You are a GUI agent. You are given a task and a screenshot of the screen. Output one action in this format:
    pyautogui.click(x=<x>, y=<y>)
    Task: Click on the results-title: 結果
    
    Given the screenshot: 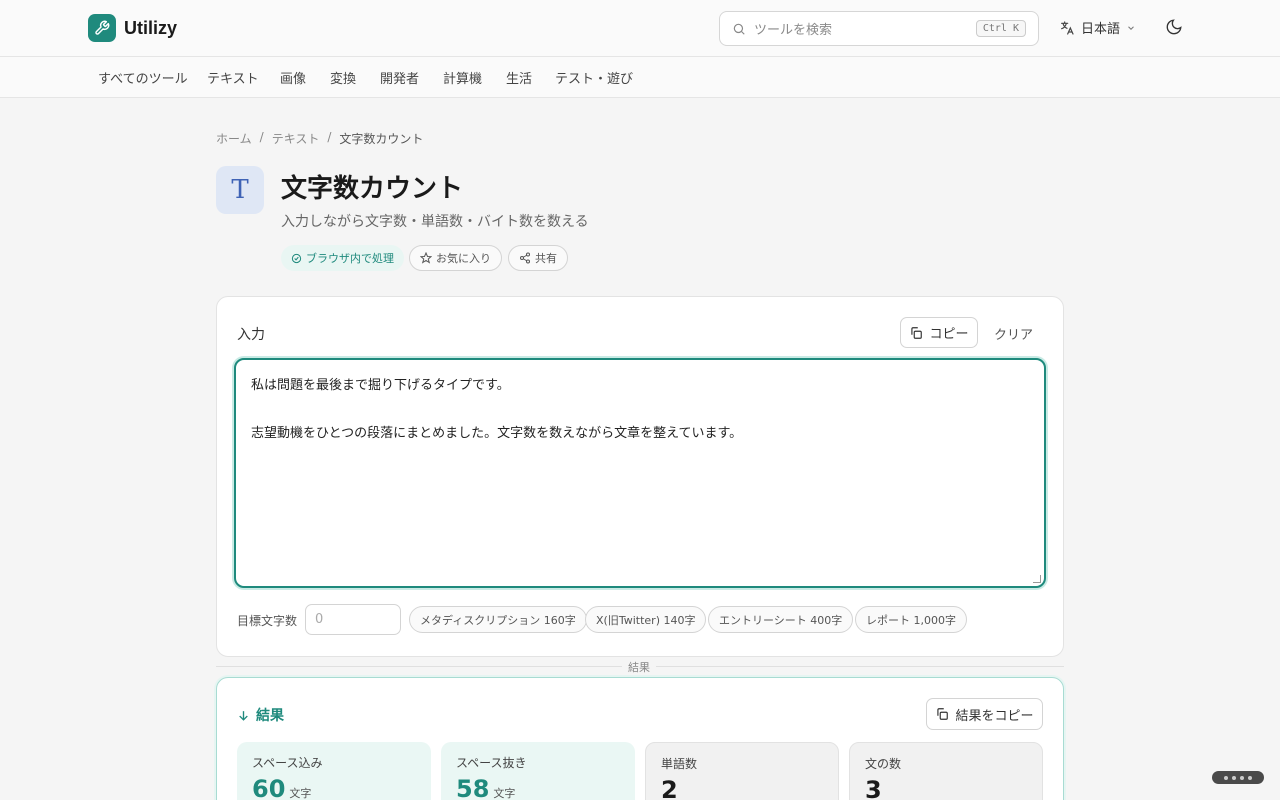 What is the action you would take?
    pyautogui.click(x=260, y=715)
    